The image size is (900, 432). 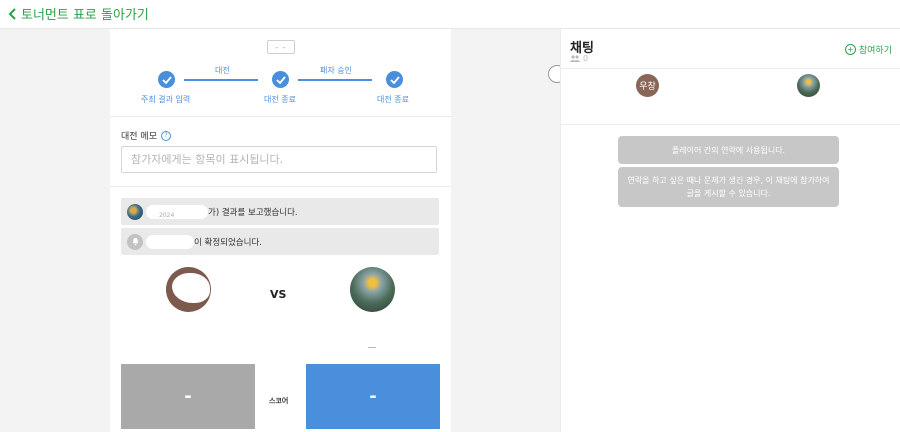 I want to click on separator-dash, so click(x=372, y=347).